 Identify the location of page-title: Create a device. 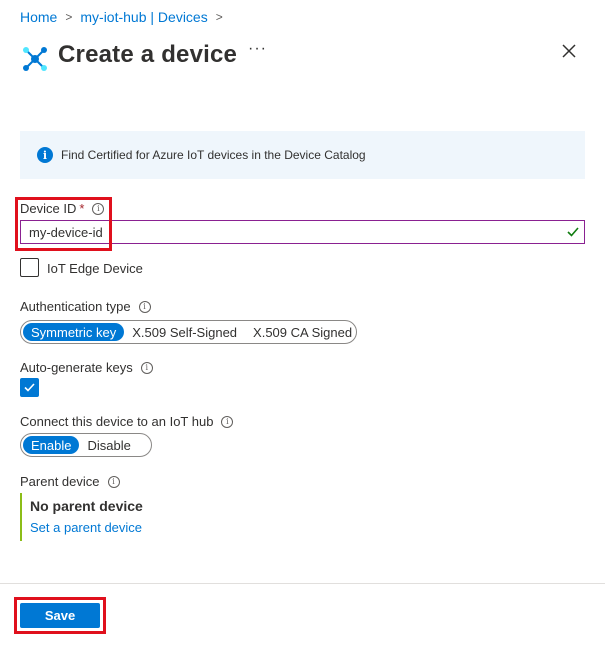
(148, 54).